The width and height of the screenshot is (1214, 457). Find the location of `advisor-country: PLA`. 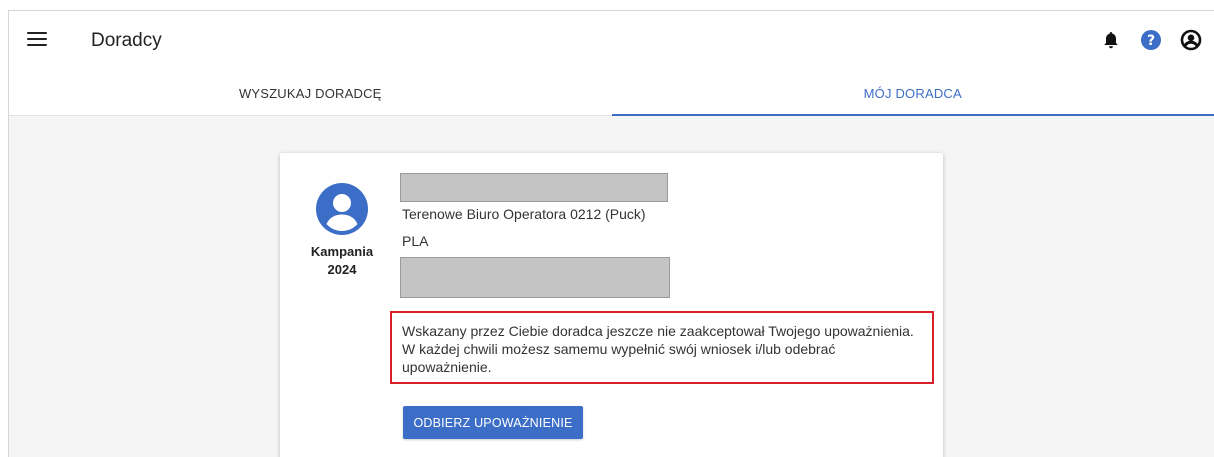

advisor-country: PLA is located at coordinates (415, 241).